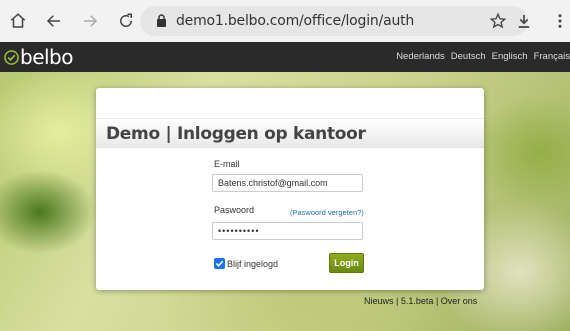 The image size is (570, 331). What do you see at coordinates (295, 21) in the screenshot?
I see `url-text: demo1.belbo.com/office/login/auth` at bounding box center [295, 21].